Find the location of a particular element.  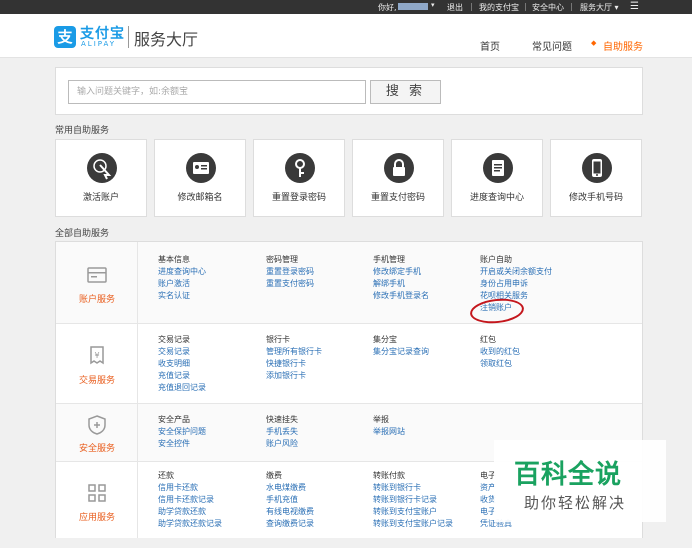

service-link: 充值记录 is located at coordinates (213, 376).